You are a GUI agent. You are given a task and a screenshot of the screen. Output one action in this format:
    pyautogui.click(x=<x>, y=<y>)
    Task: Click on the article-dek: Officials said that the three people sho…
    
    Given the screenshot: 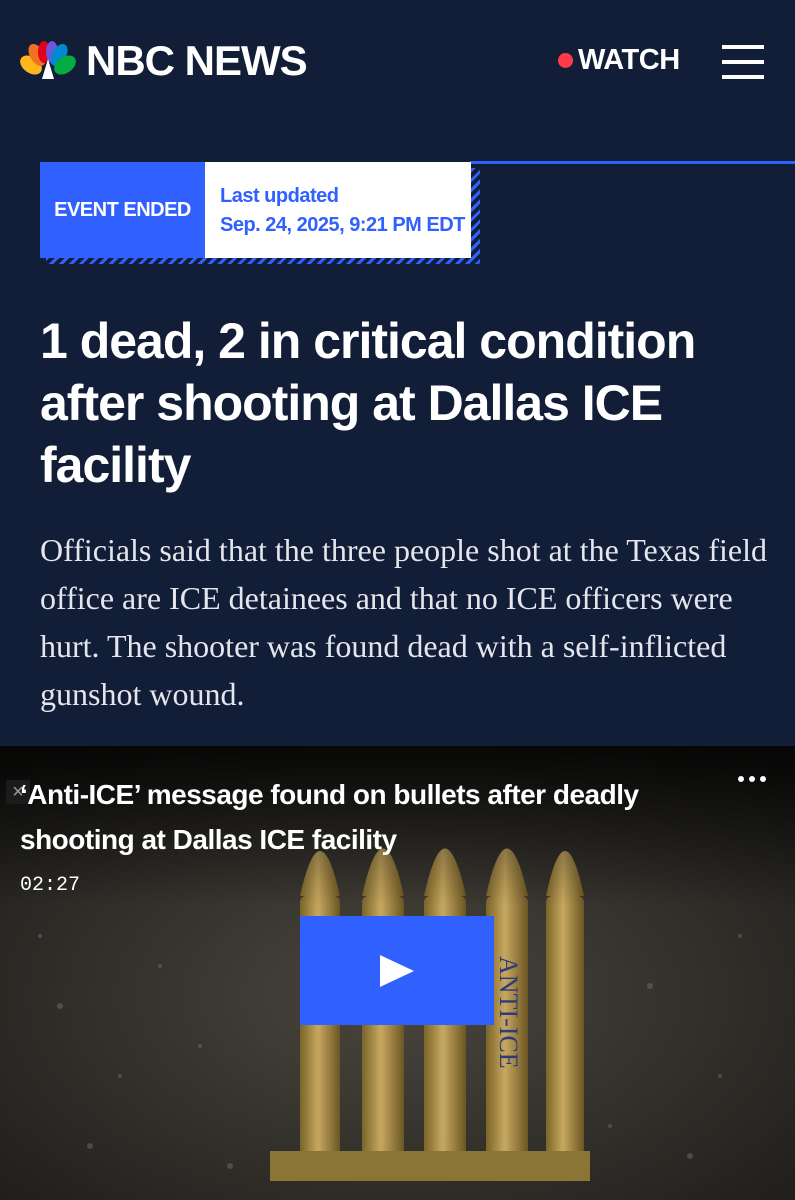 What is the action you would take?
    pyautogui.click(x=404, y=622)
    